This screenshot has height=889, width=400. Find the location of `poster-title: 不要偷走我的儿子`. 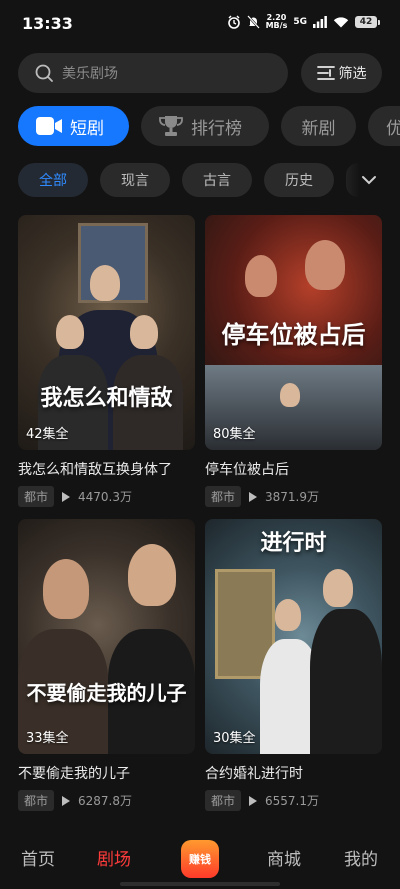

poster-title: 不要偷走我的儿子 is located at coordinates (106, 693).